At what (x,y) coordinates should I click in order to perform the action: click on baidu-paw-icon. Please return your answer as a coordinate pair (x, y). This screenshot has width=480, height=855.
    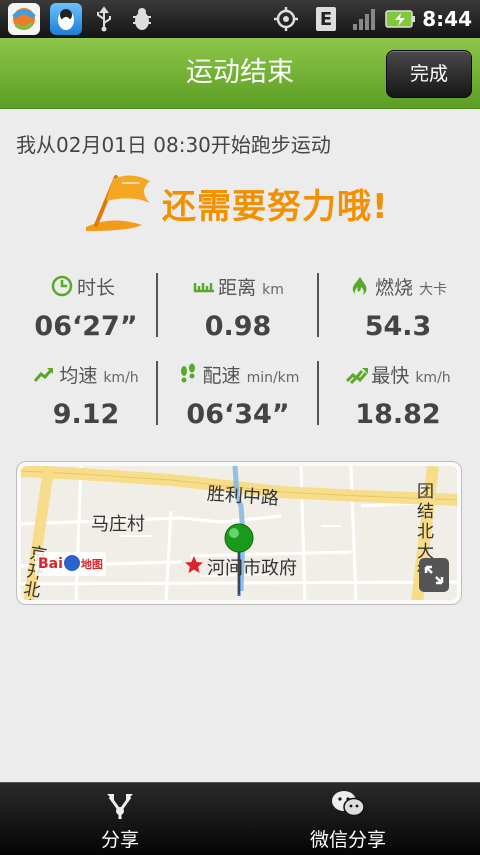
    Looking at the image, I should click on (71, 563).